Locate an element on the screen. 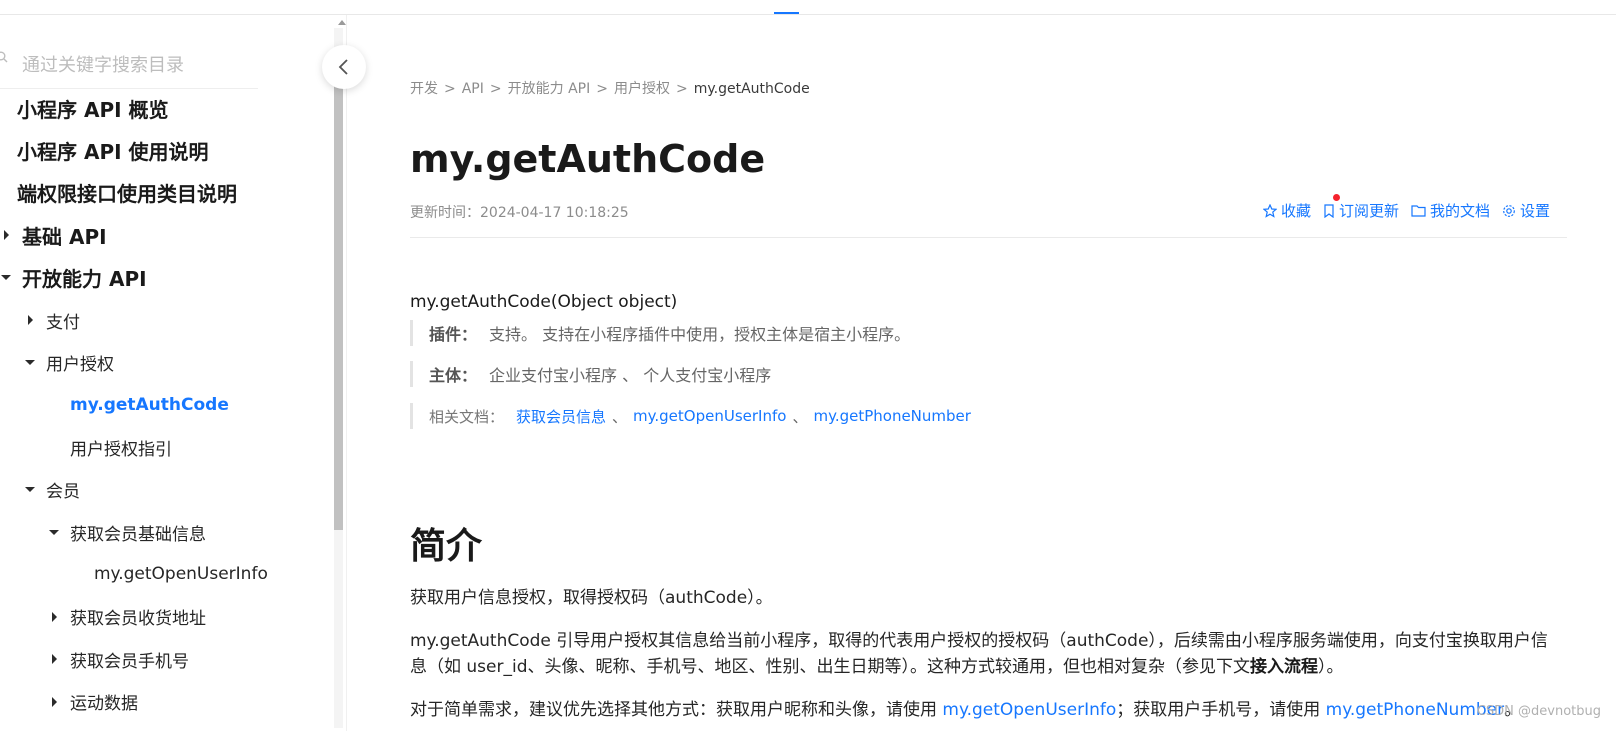  sidebar-item: 支付 is located at coordinates (52, 320).